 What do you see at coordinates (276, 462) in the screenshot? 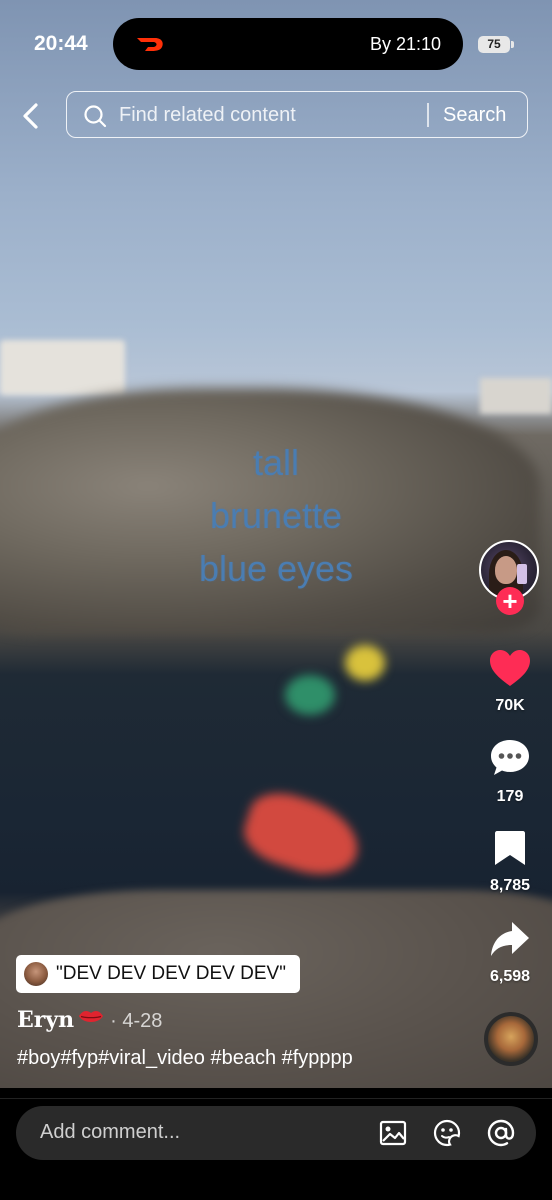
I see `overlay-line: tall` at bounding box center [276, 462].